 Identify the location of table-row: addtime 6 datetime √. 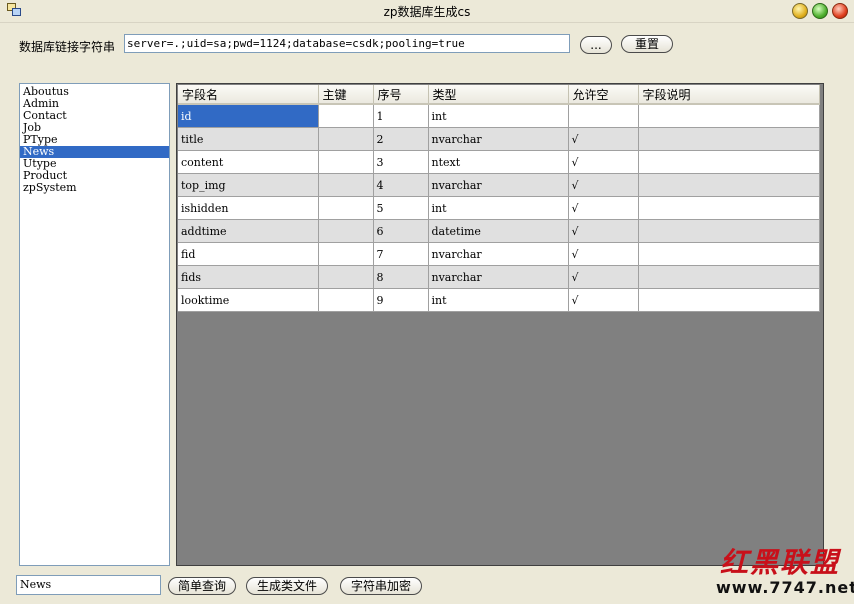
(499, 231).